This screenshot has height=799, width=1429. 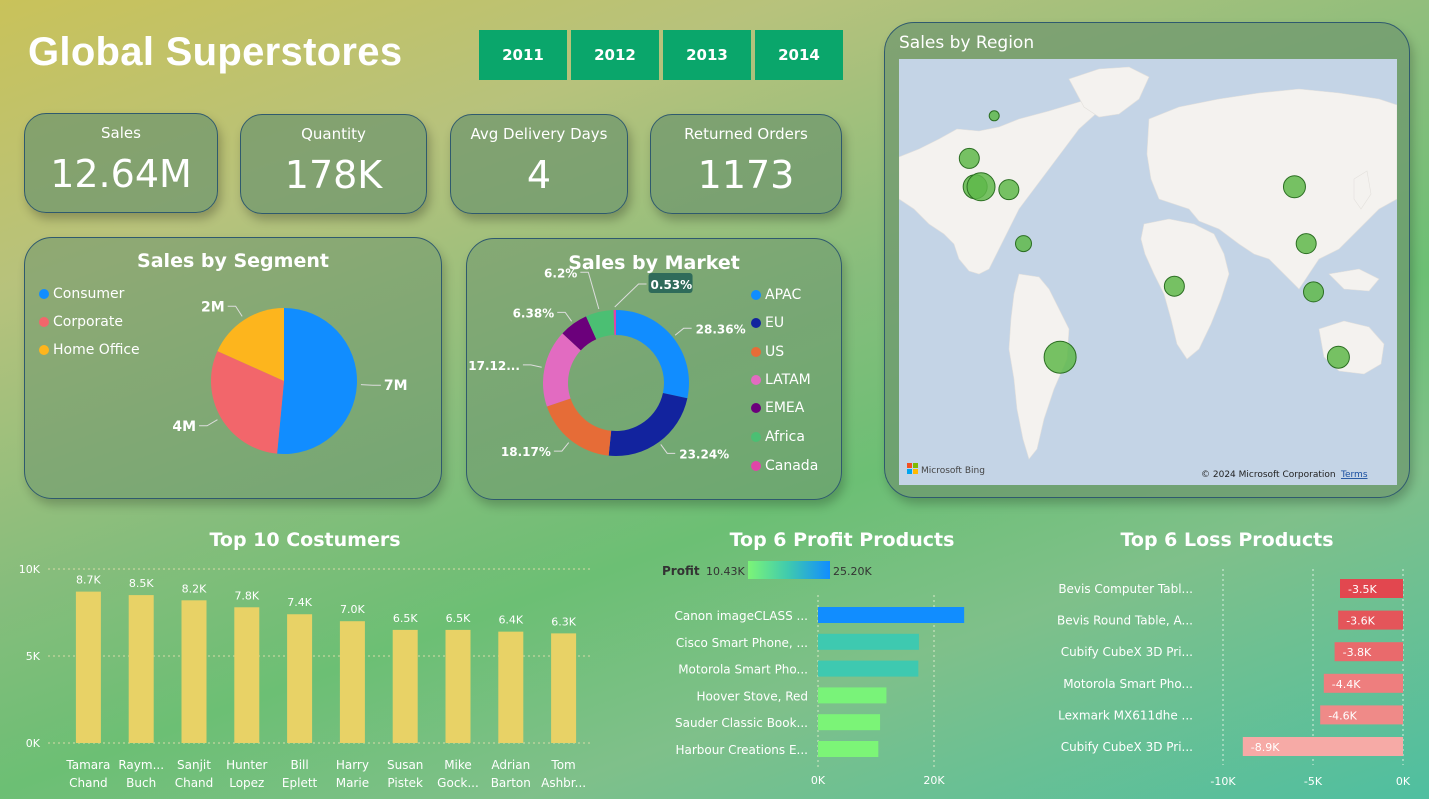 I want to click on legend-gradient-bar, so click(x=789, y=570).